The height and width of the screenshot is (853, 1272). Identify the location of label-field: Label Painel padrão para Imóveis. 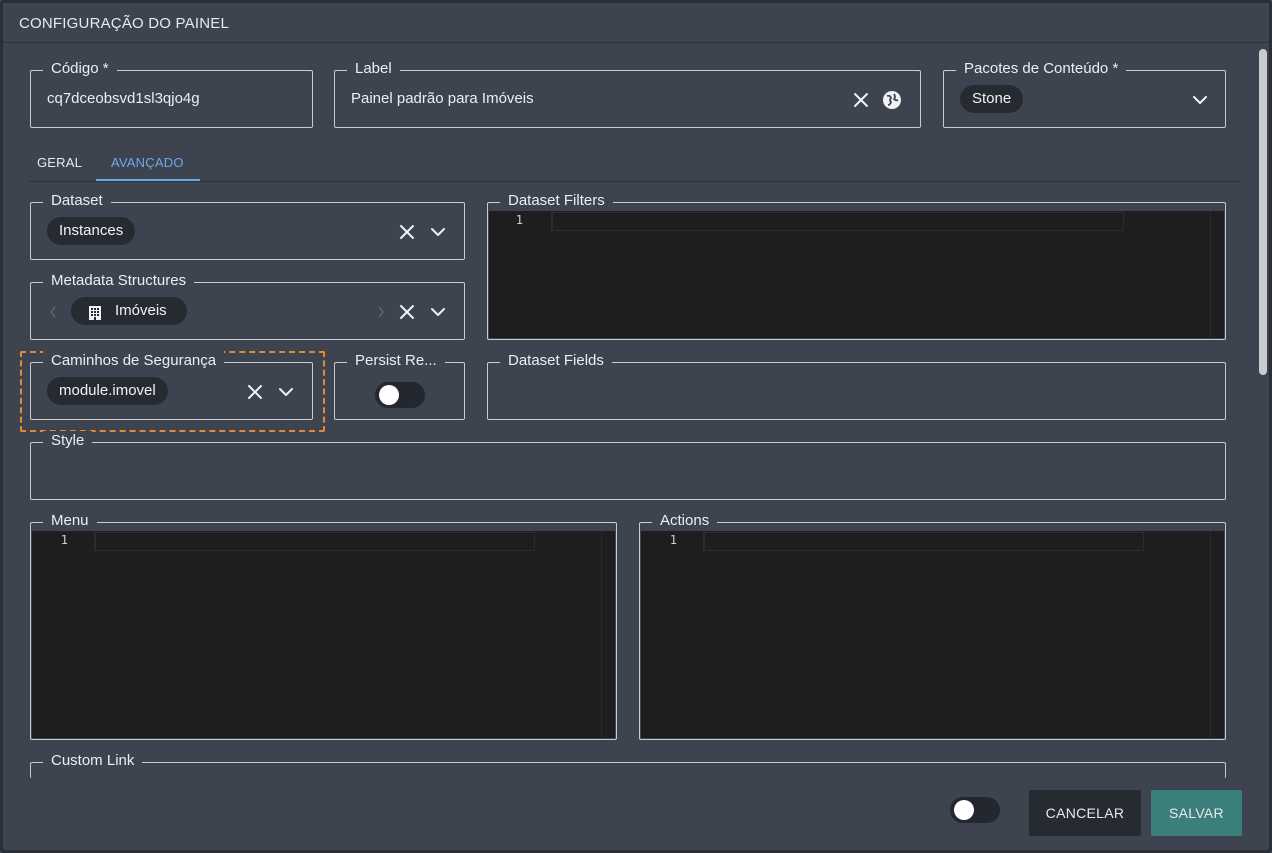
(627, 93).